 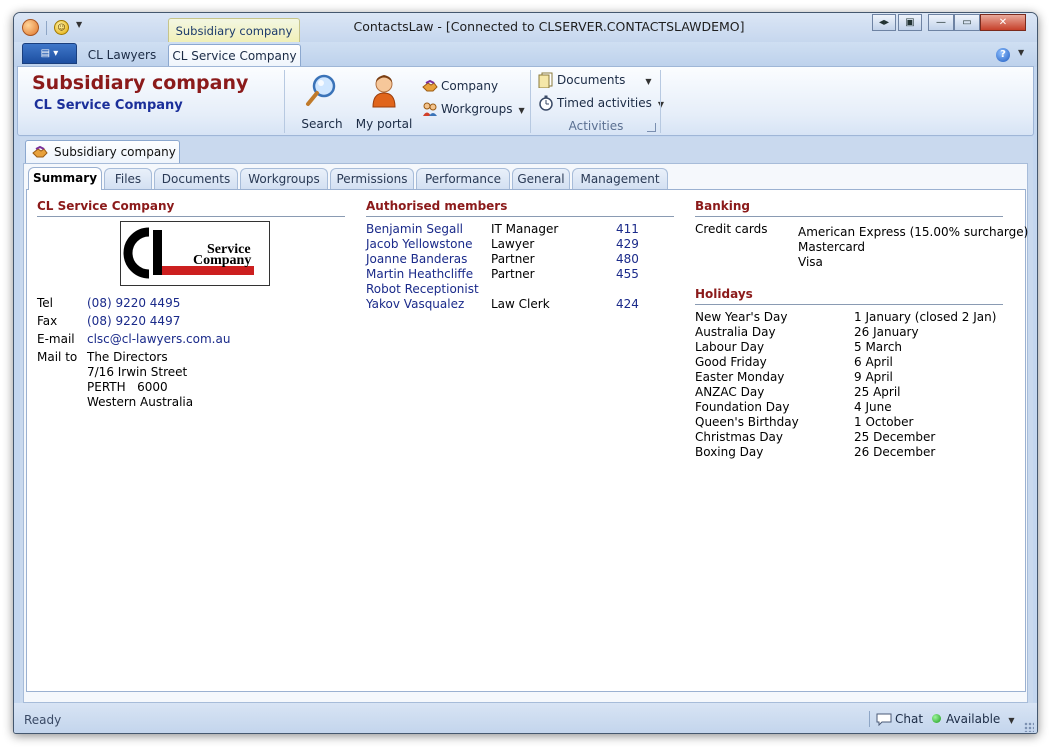 I want to click on person-icon, so click(x=384, y=91).